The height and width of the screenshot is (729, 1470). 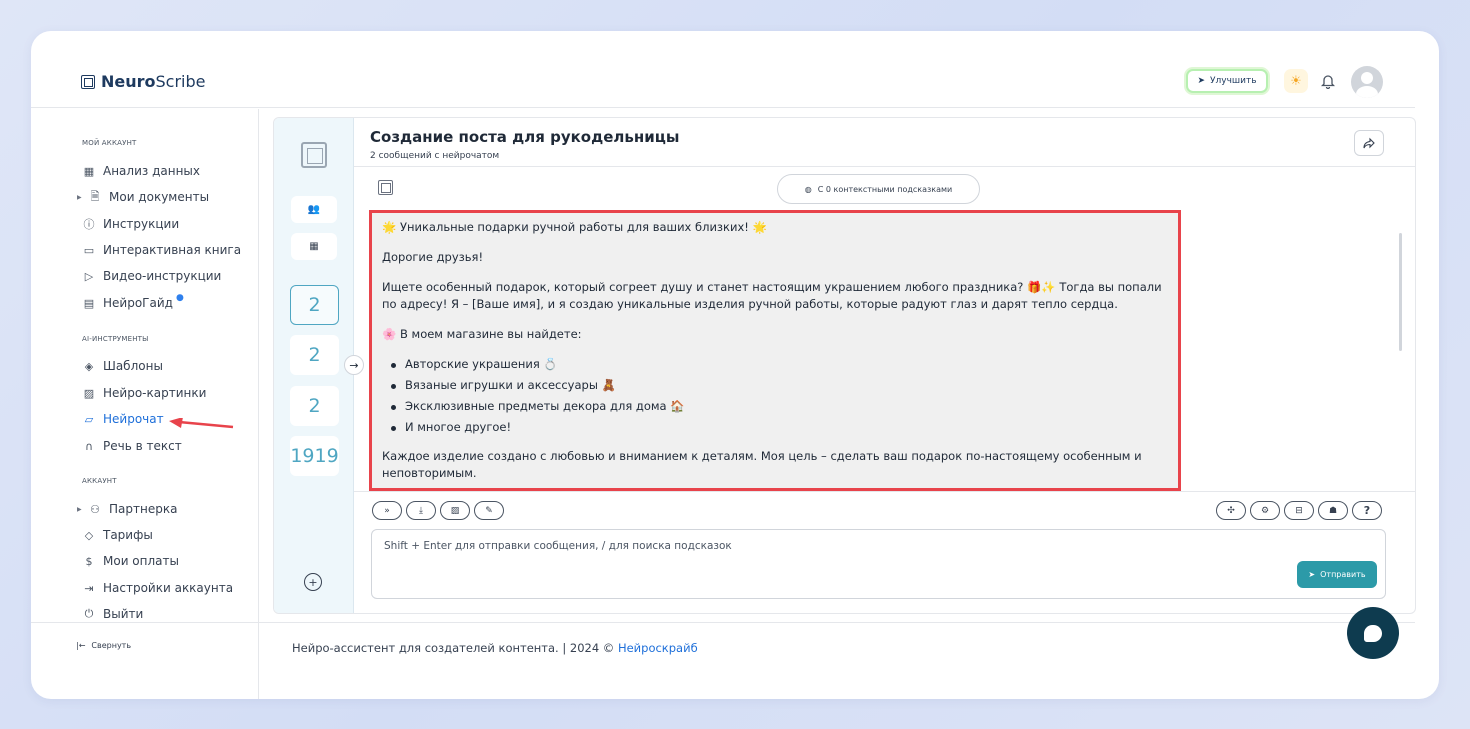 I want to click on rail-counter-3: 2, so click(x=314, y=406).